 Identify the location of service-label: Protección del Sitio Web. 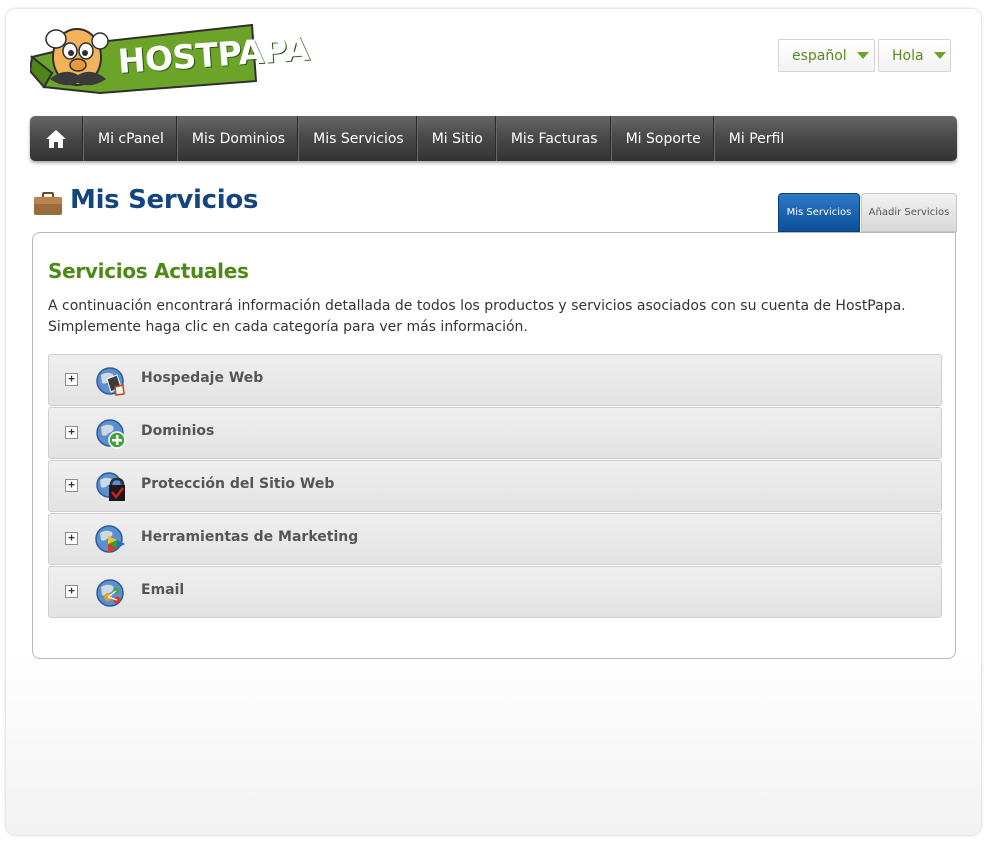
(238, 484).